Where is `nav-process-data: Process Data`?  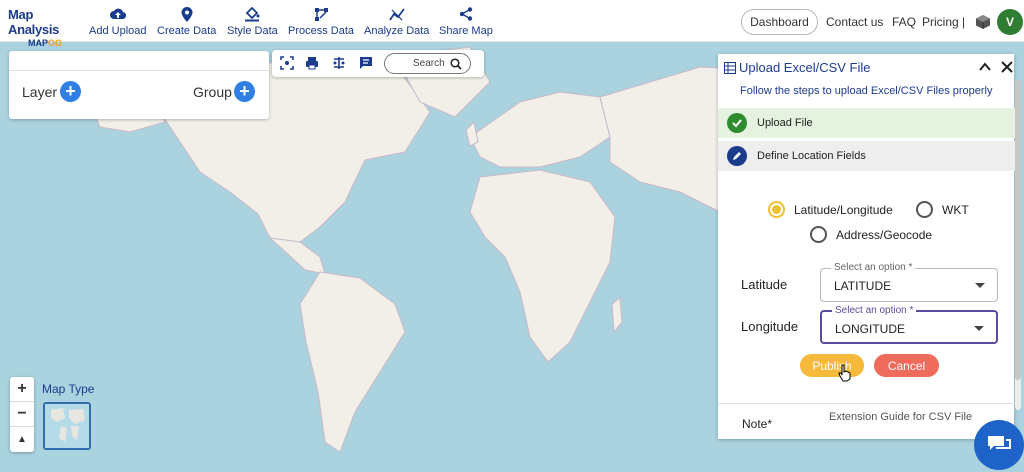 nav-process-data: Process Data is located at coordinates (321, 21).